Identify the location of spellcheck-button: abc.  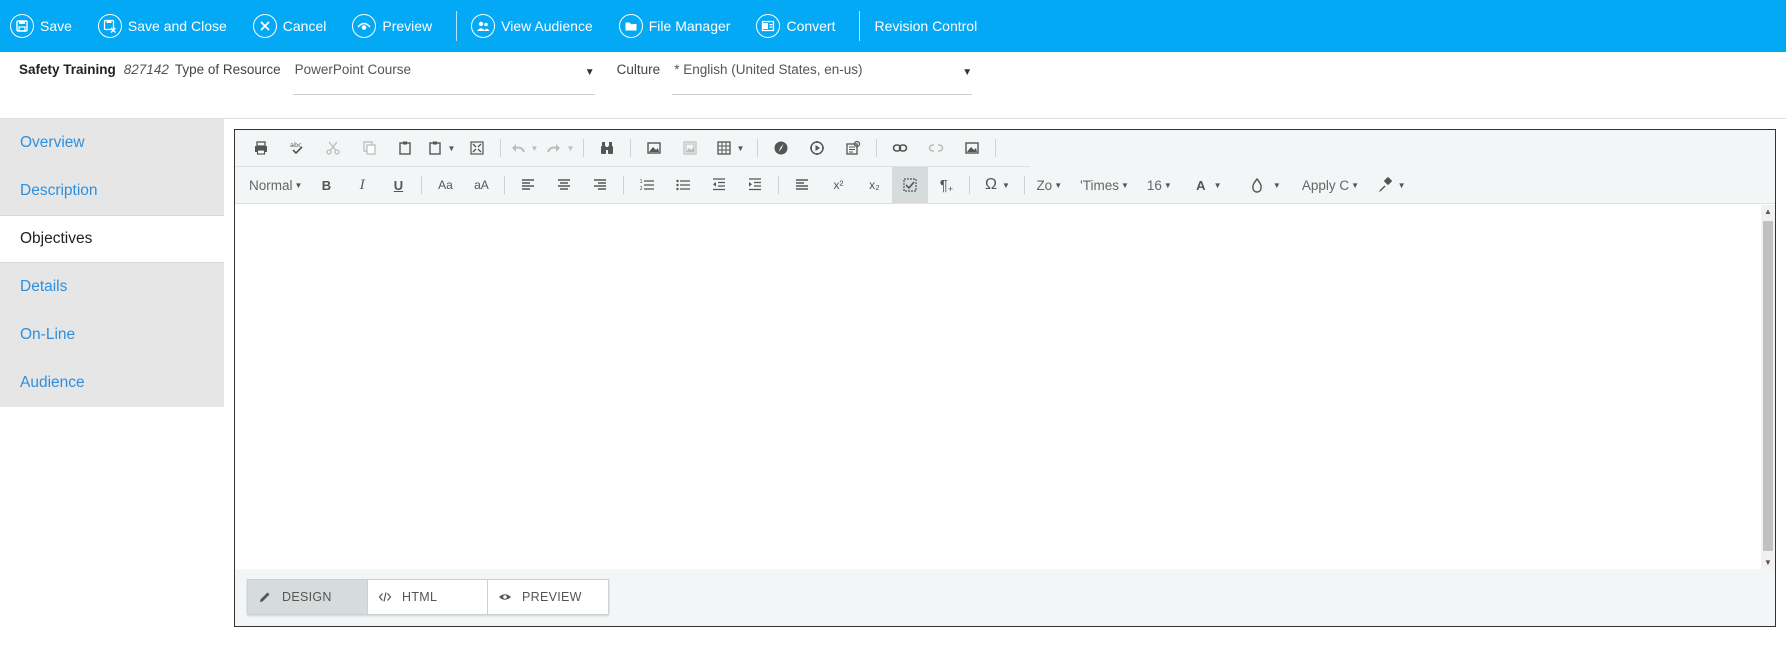
(297, 148).